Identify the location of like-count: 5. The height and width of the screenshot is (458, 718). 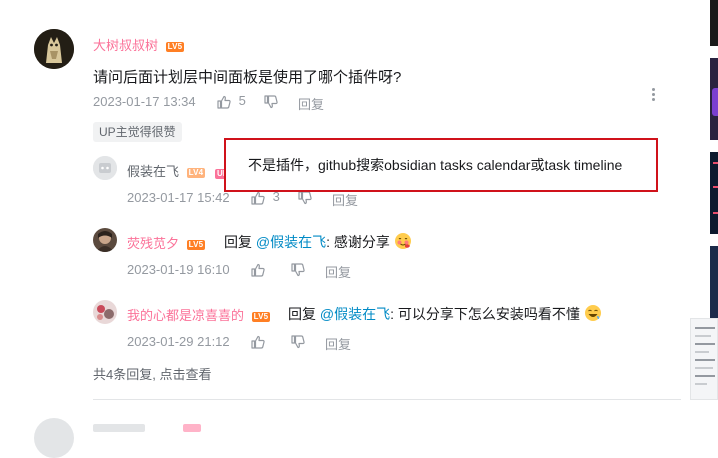
(242, 100).